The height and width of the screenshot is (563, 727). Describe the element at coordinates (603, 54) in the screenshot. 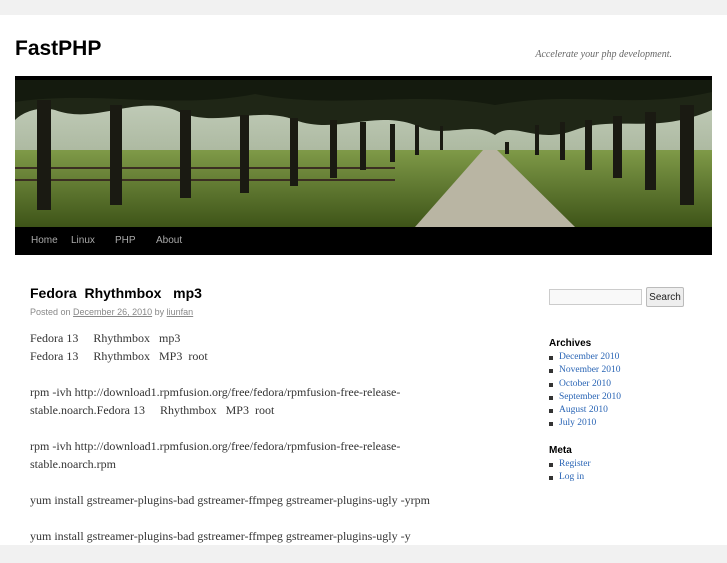

I see `site-description: Accelerate your php development.` at that location.